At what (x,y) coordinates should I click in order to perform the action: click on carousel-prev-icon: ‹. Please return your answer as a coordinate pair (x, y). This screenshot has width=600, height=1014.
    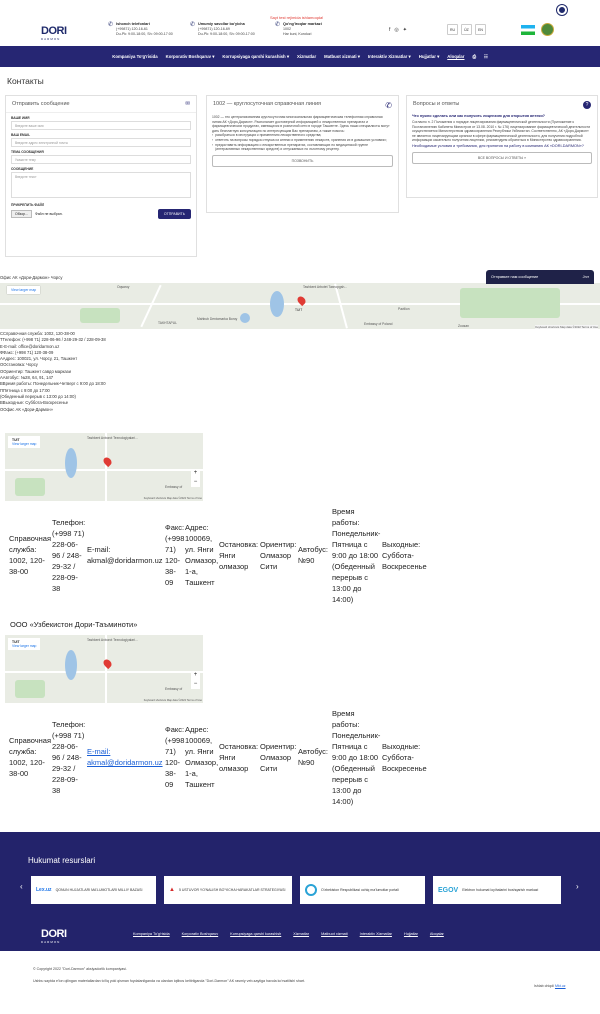
    Looking at the image, I should click on (21, 886).